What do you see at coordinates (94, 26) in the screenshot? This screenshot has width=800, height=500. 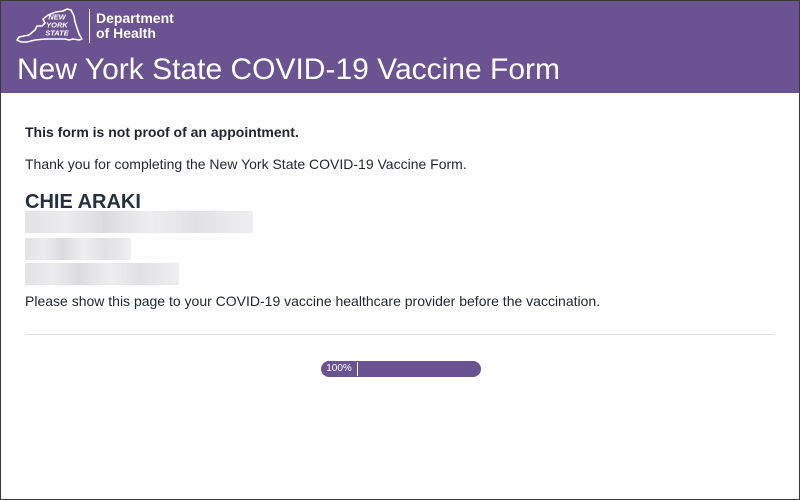 I see `nys-doh-logo: NEW YORK STATE Department of Health` at bounding box center [94, 26].